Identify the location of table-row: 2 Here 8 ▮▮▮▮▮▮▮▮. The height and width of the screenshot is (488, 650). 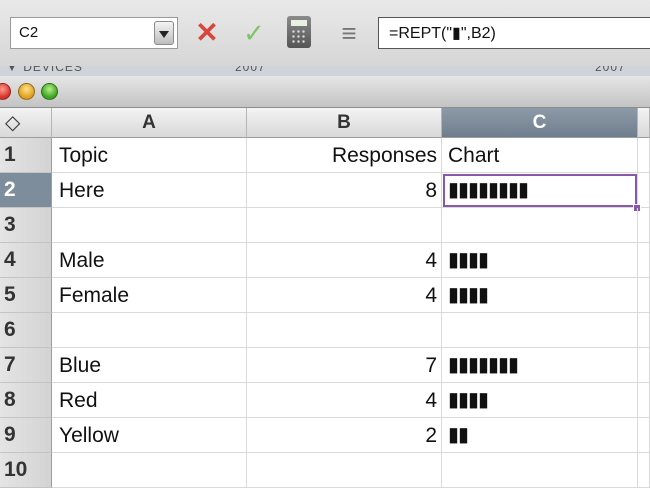
(325, 192).